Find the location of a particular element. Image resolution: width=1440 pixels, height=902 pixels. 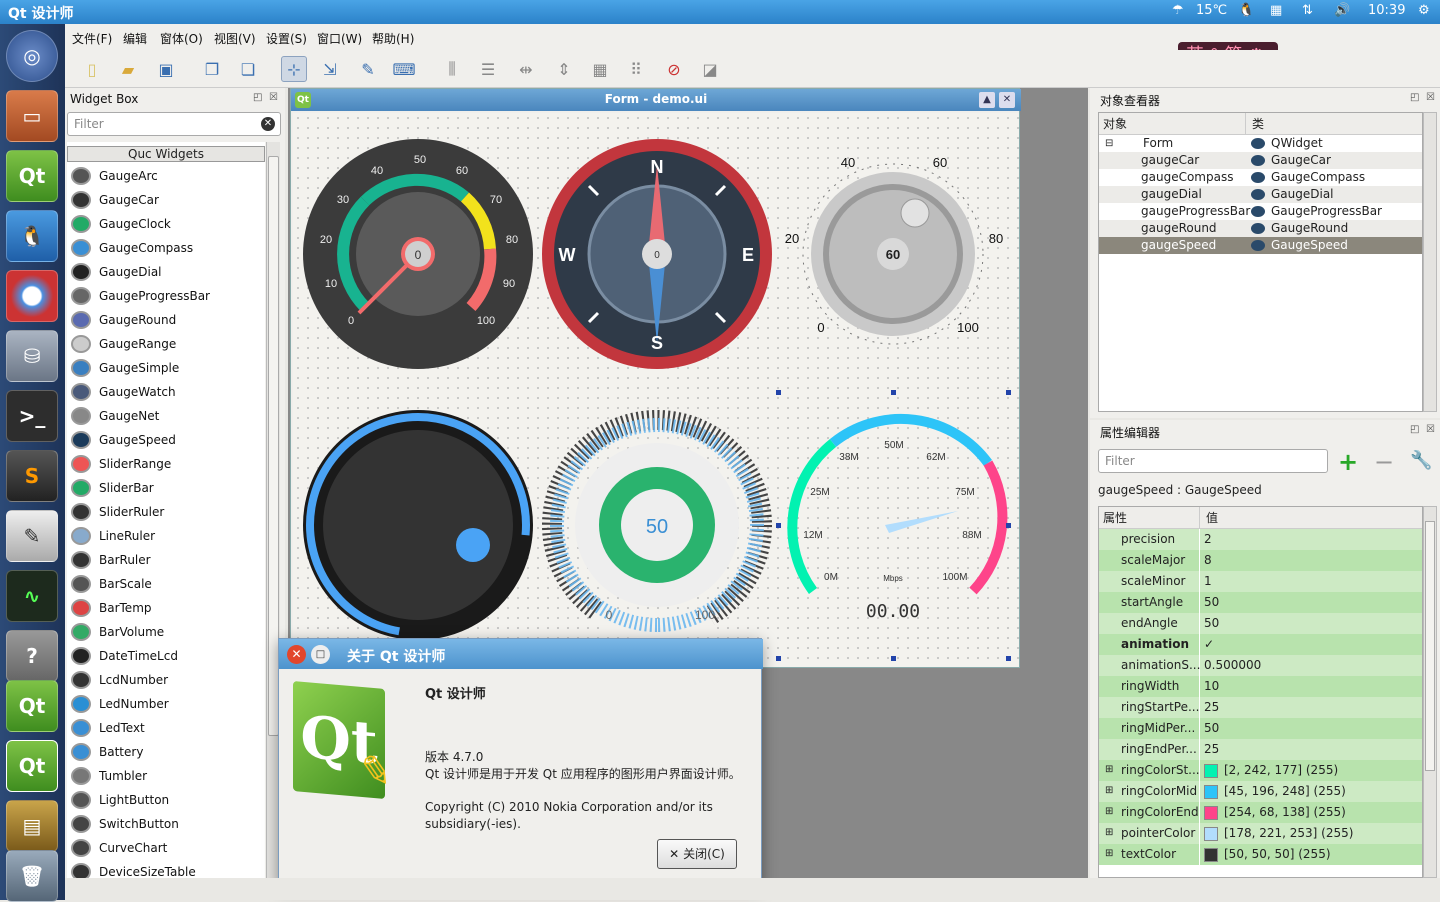

ubuntu-icon: ◎ is located at coordinates (32, 56).